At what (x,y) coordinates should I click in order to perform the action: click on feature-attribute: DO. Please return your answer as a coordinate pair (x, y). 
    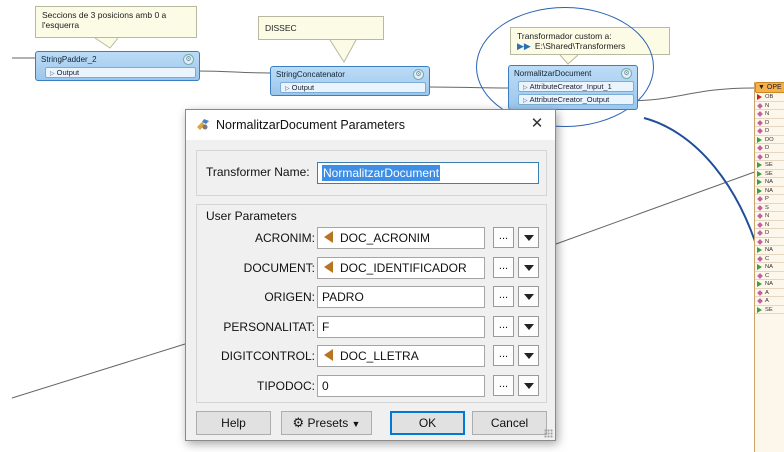
    Looking at the image, I should click on (769, 140).